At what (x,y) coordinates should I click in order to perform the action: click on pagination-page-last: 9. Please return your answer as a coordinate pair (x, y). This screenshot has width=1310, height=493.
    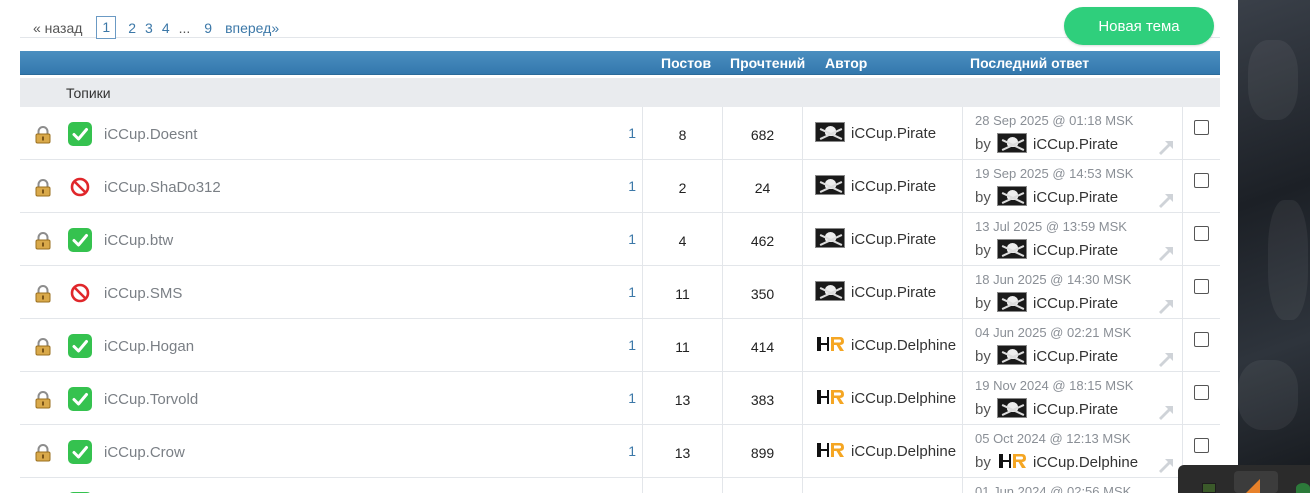
    Looking at the image, I should click on (208, 28).